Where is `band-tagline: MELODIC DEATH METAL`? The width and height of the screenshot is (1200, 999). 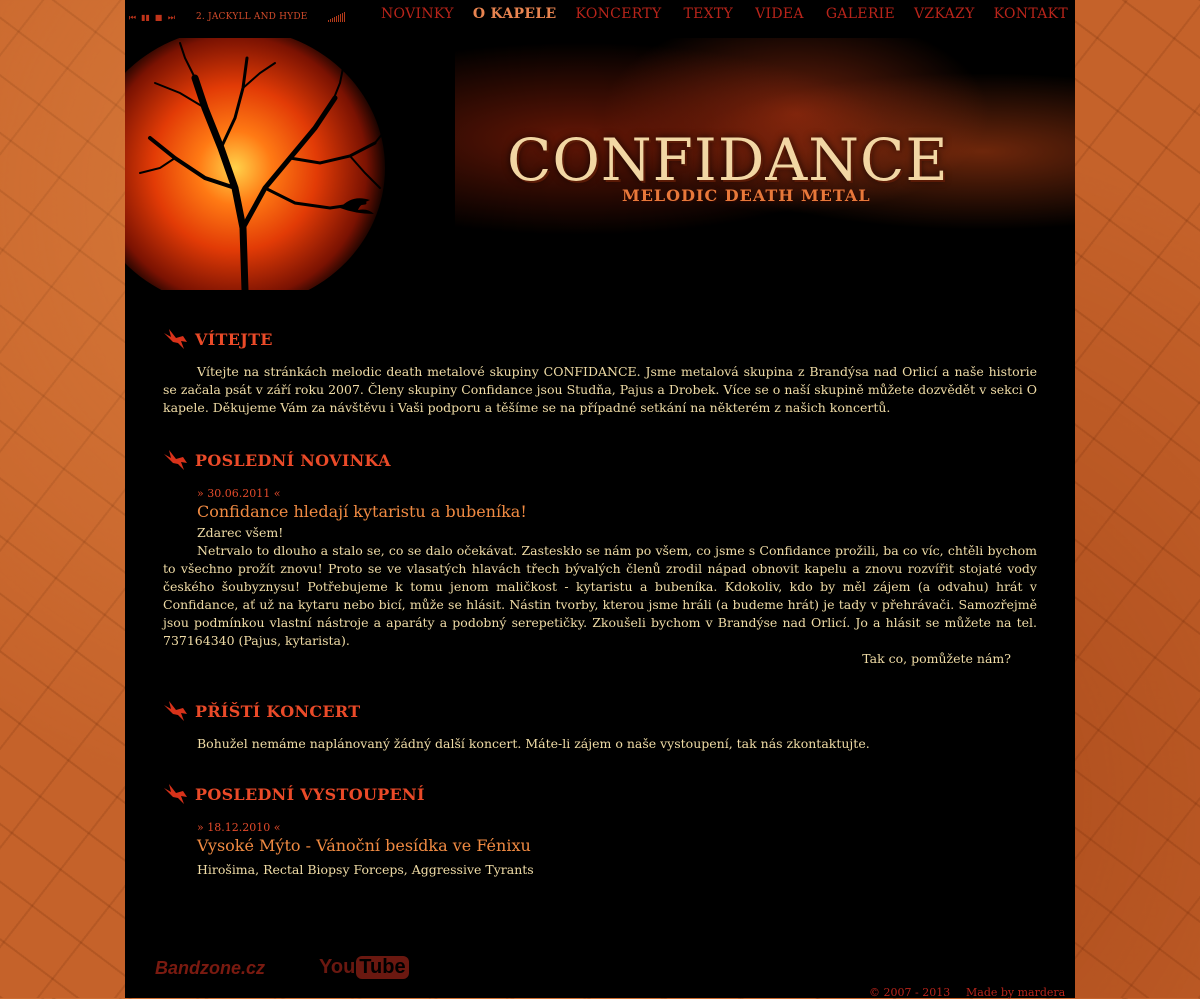
band-tagline: MELODIC DEATH METAL is located at coordinates (746, 195).